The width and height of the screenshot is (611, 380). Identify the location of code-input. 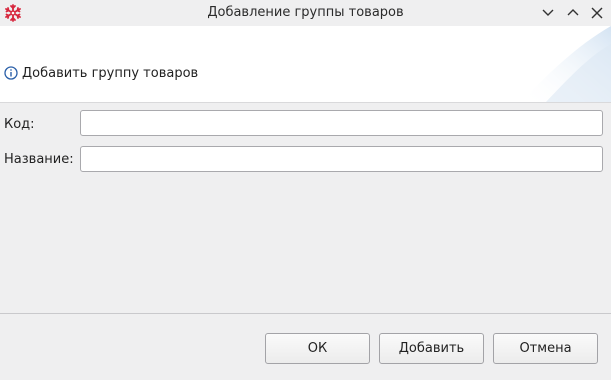
(341, 123).